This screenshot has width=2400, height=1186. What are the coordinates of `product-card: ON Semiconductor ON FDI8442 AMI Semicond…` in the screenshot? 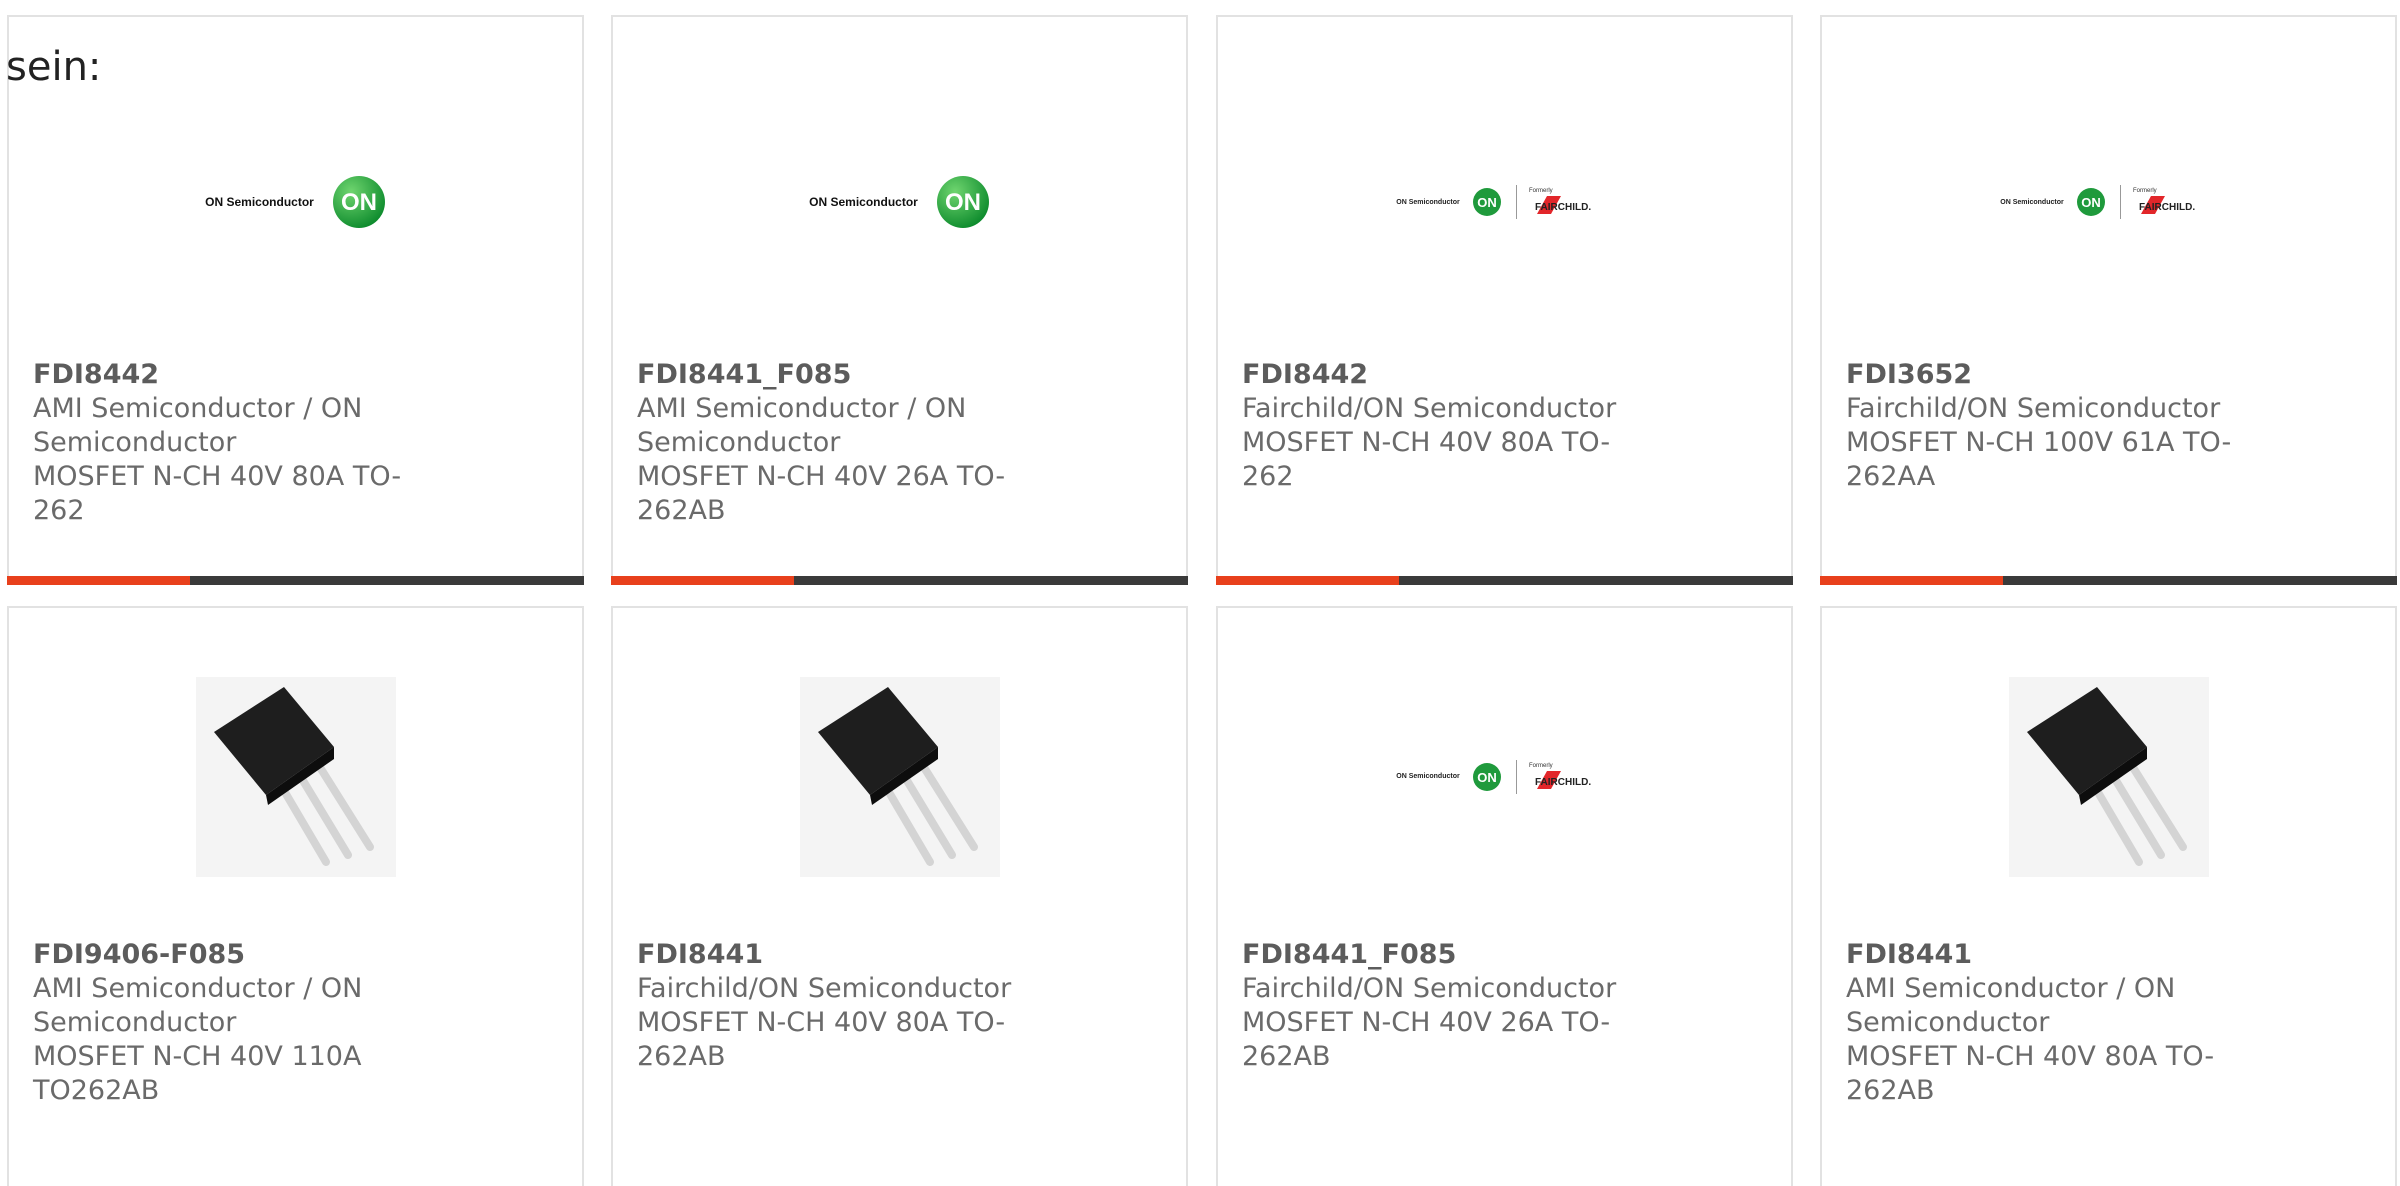 It's located at (295, 300).